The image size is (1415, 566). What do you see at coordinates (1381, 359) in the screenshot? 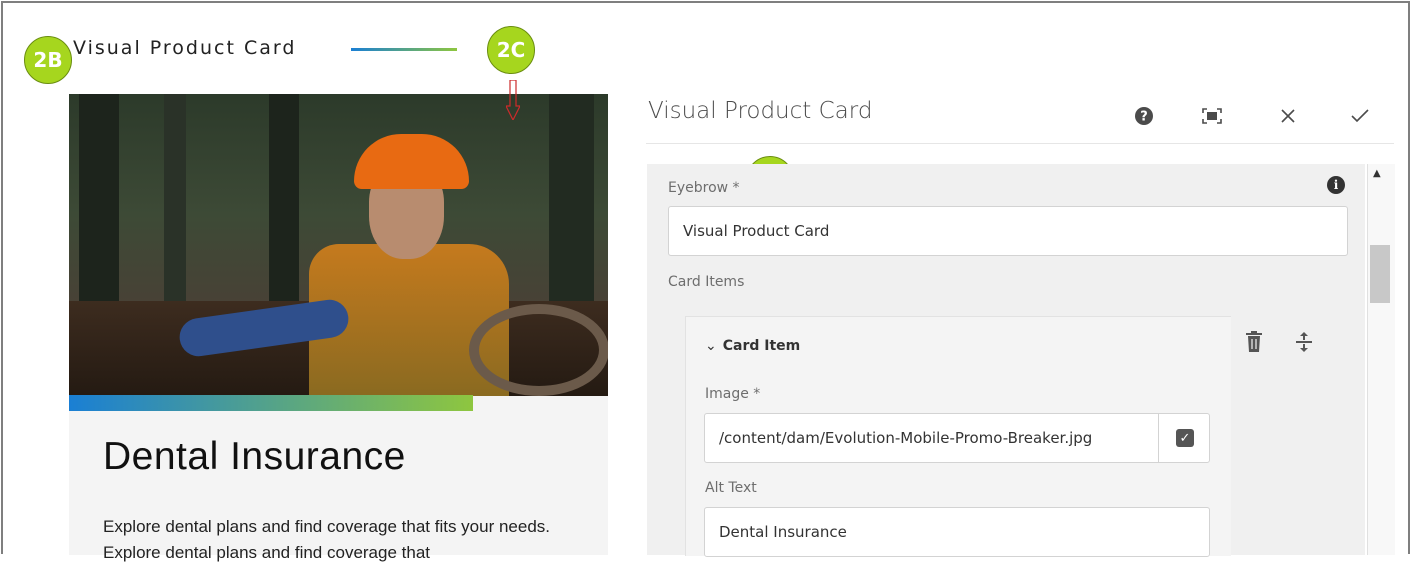
I see `scrollbar-track` at bounding box center [1381, 359].